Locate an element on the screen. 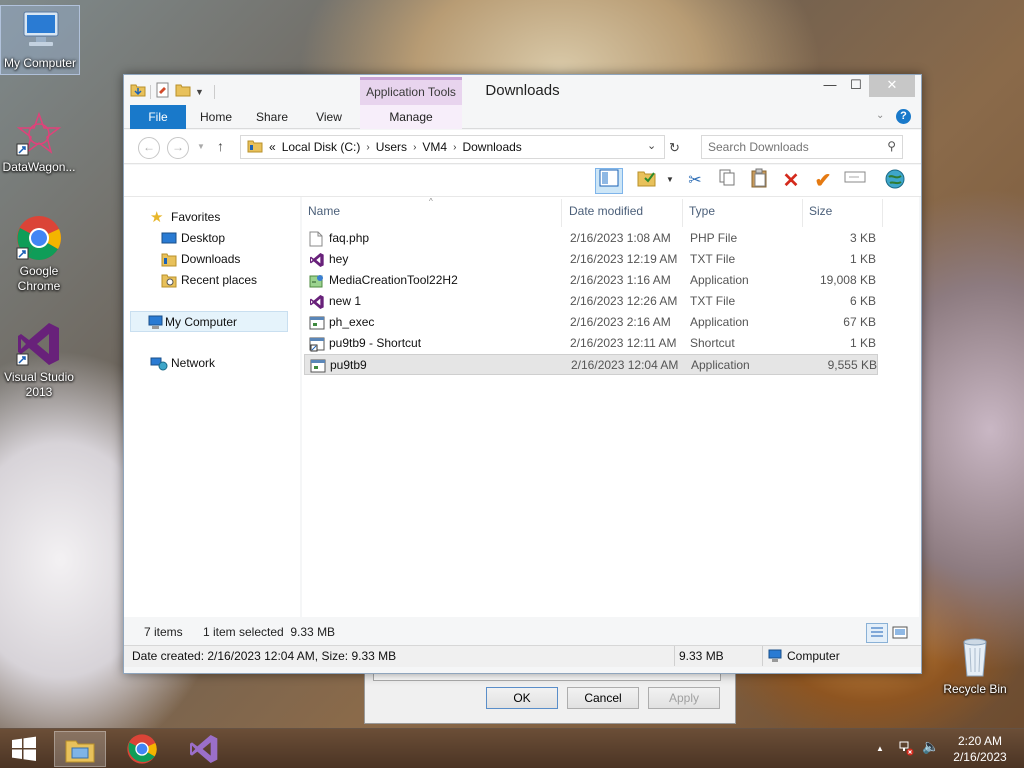 The width and height of the screenshot is (1024, 768). network-status-icon is located at coordinates (906, 749).